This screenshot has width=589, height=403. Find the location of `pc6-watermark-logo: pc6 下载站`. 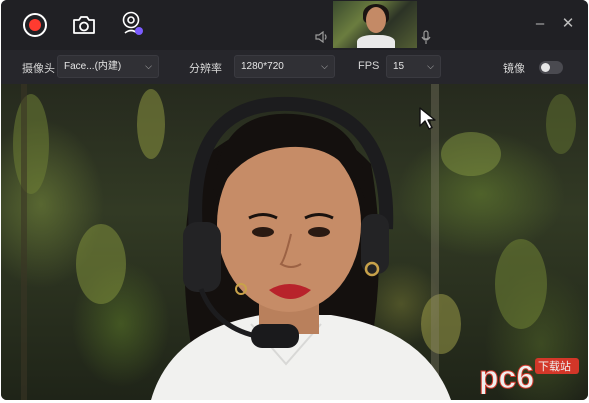

pc6-watermark-logo: pc6 下载站 is located at coordinates (529, 376).